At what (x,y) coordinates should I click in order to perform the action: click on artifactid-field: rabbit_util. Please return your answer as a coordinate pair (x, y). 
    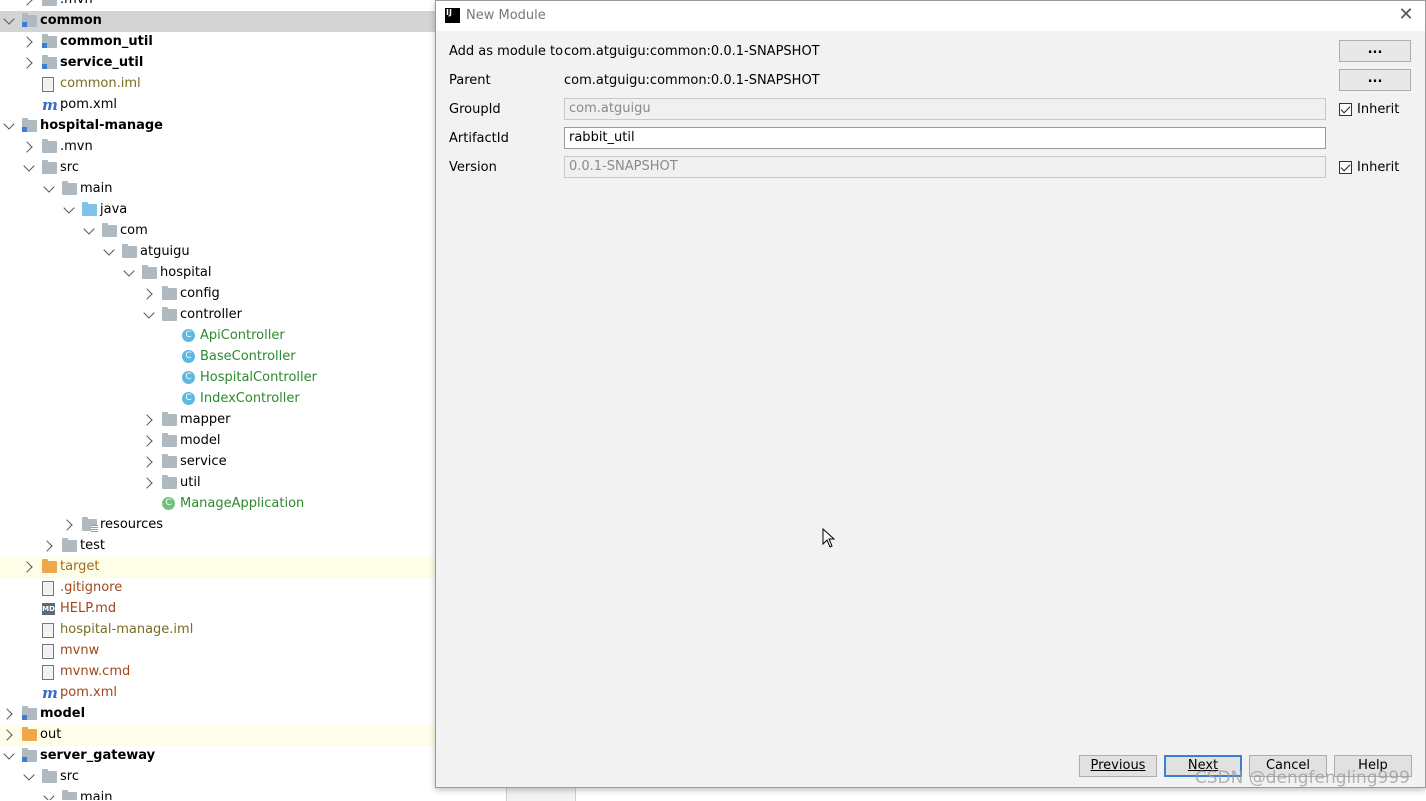
    Looking at the image, I should click on (945, 138).